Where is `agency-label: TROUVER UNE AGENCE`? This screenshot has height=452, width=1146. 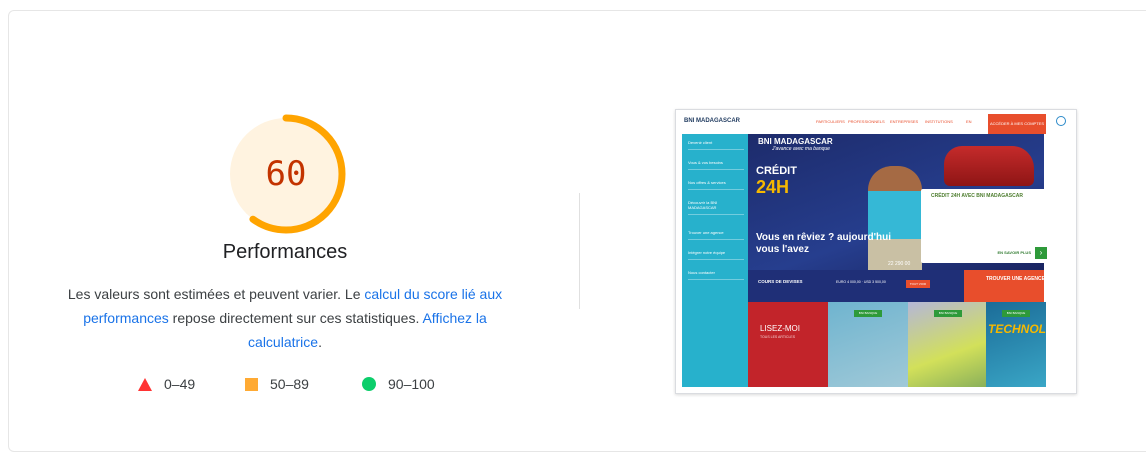 agency-label: TROUVER UNE AGENCE is located at coordinates (1015, 279).